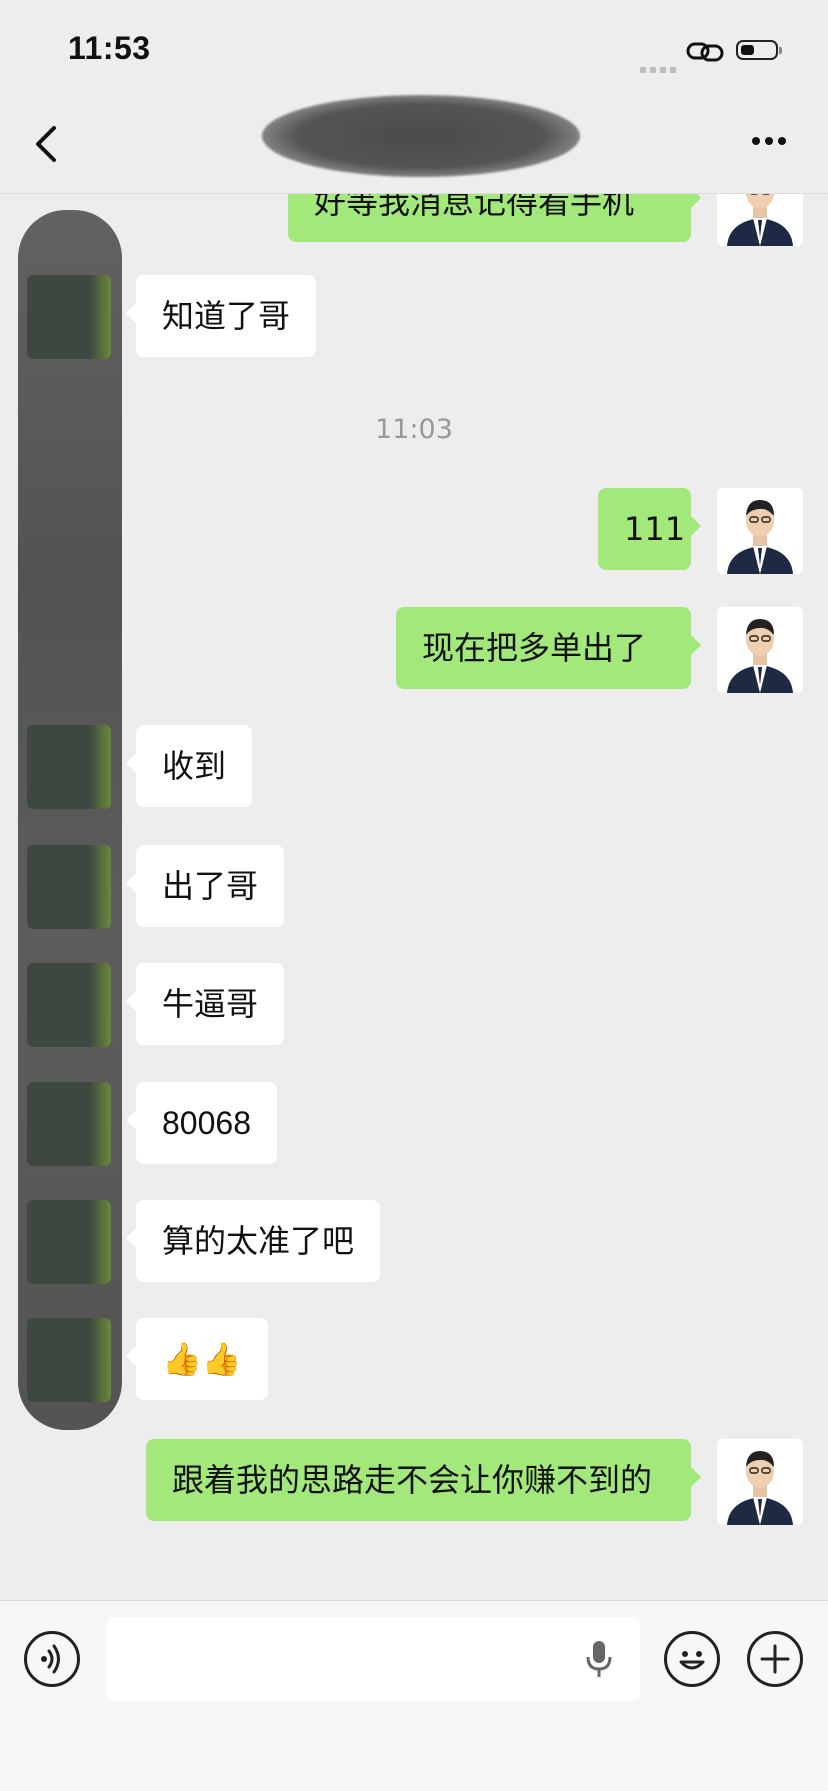 This screenshot has height=1791, width=828. Describe the element at coordinates (109, 48) in the screenshot. I see `status-time: 11:53` at that location.